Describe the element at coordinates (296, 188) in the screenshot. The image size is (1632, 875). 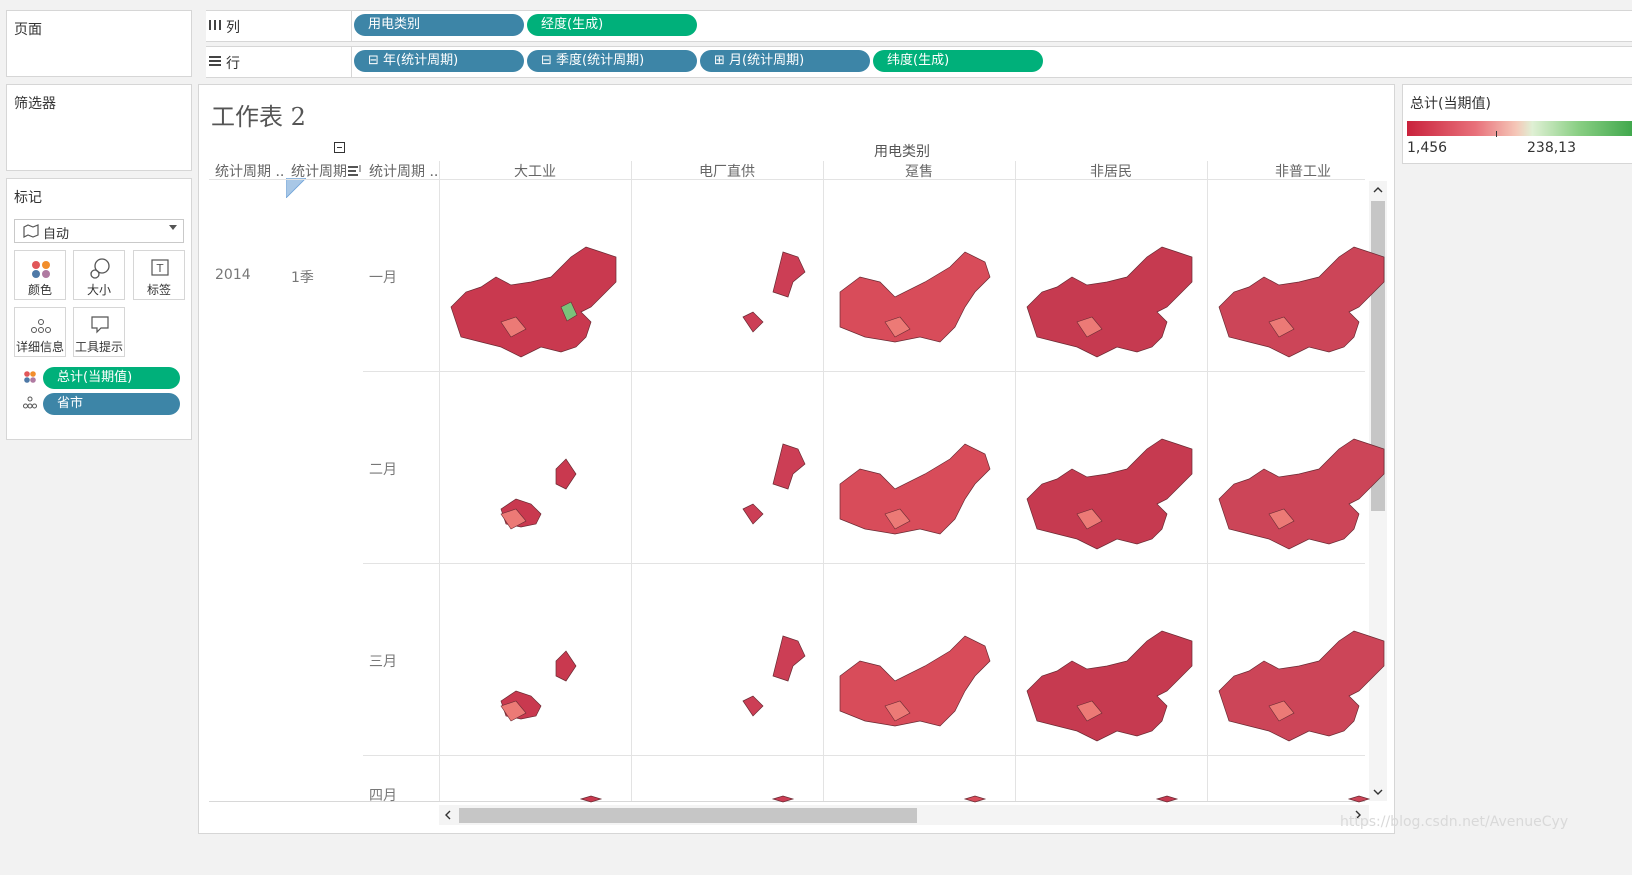
I see `selection-indicator` at that location.